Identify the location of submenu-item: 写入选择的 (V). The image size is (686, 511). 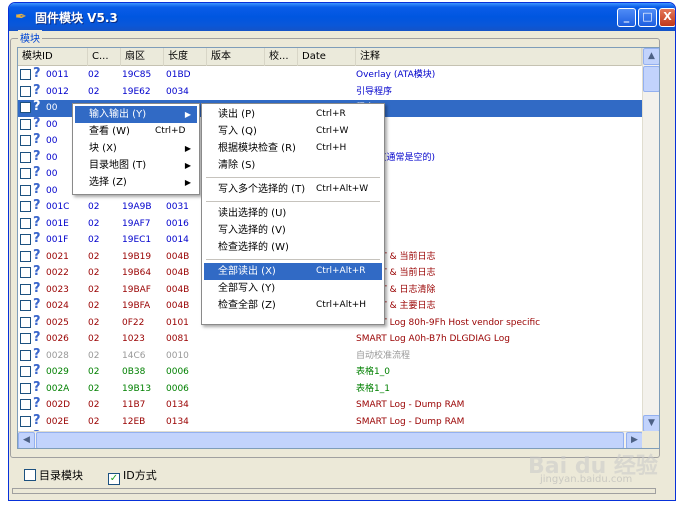
(293, 230).